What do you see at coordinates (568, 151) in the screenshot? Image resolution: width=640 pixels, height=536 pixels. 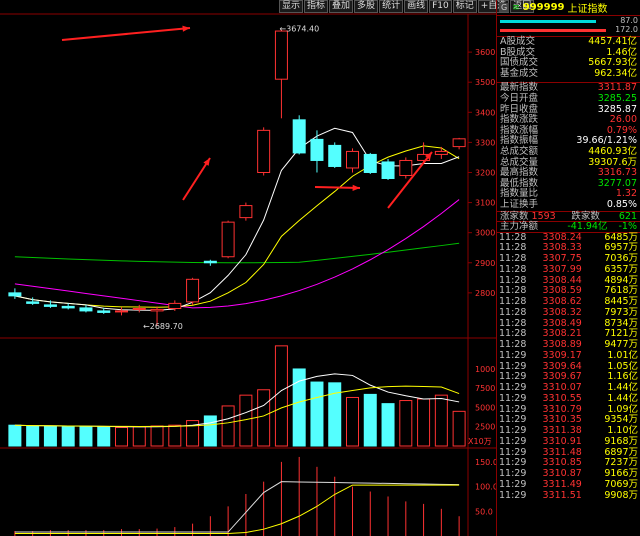 I see `index-stat-row: 总成交额 4460.93亿` at bounding box center [568, 151].